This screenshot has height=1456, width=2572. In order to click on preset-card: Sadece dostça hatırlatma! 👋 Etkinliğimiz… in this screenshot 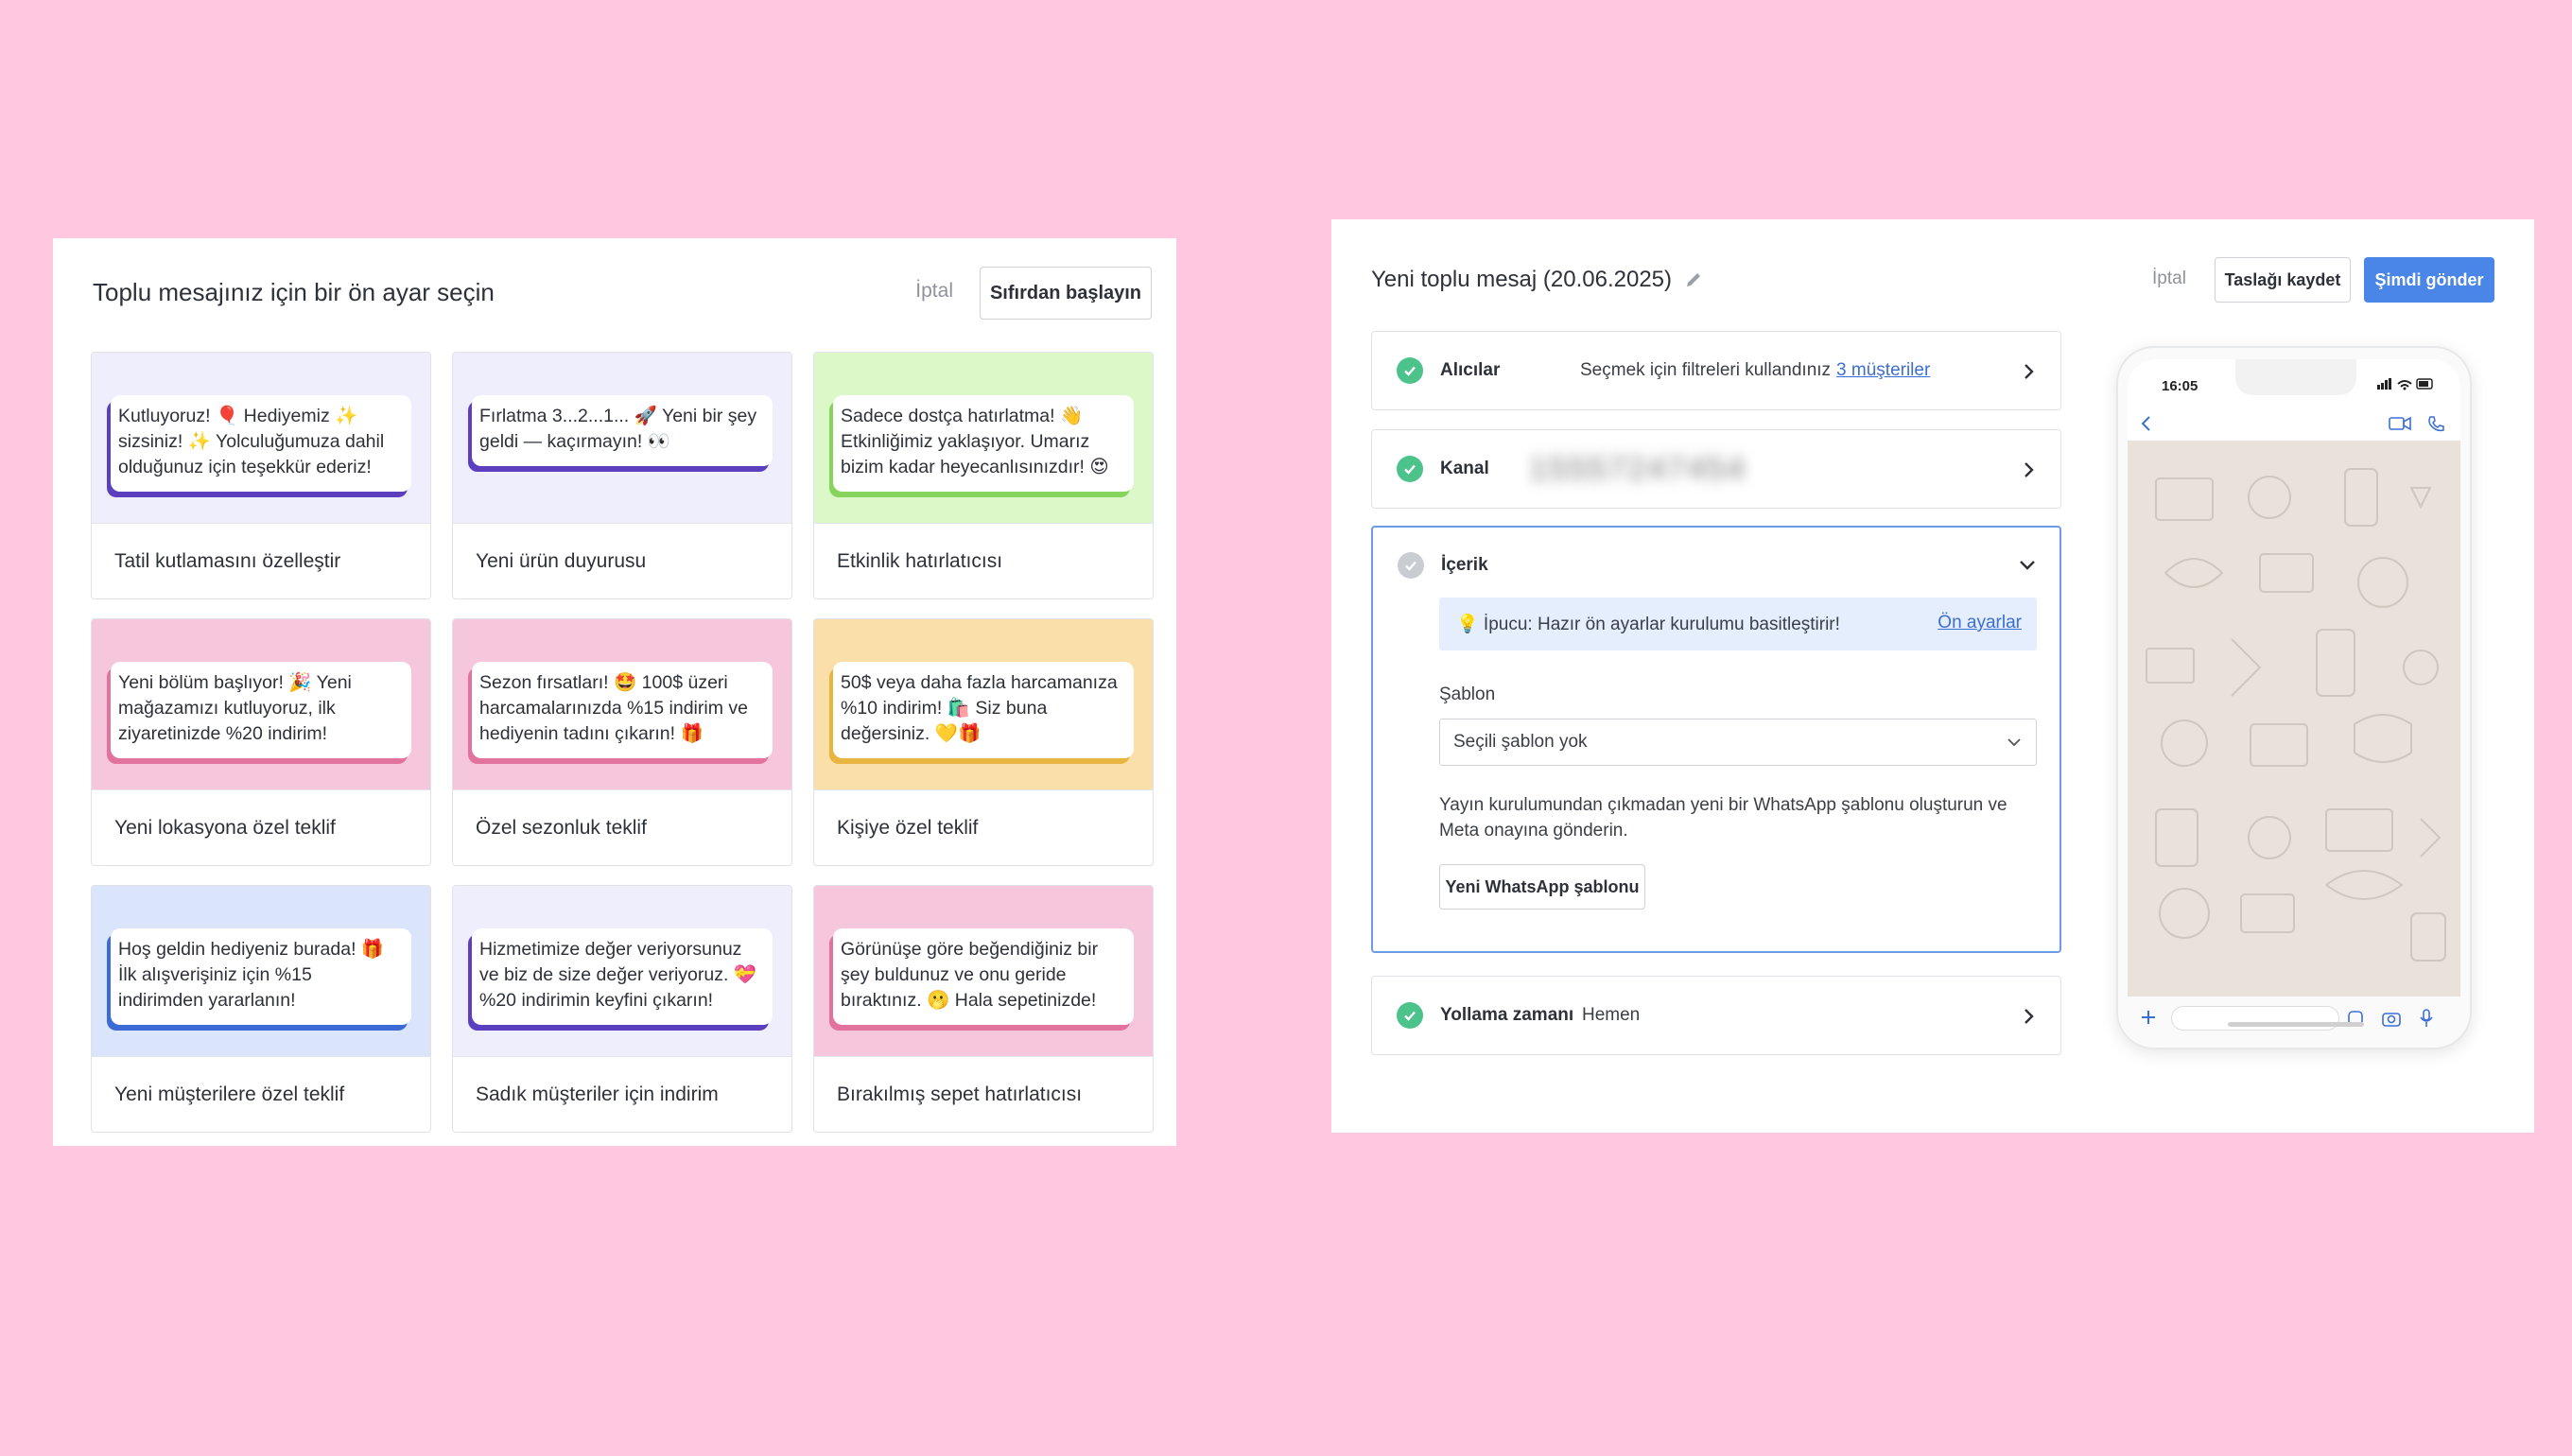, I will do `click(983, 475)`.